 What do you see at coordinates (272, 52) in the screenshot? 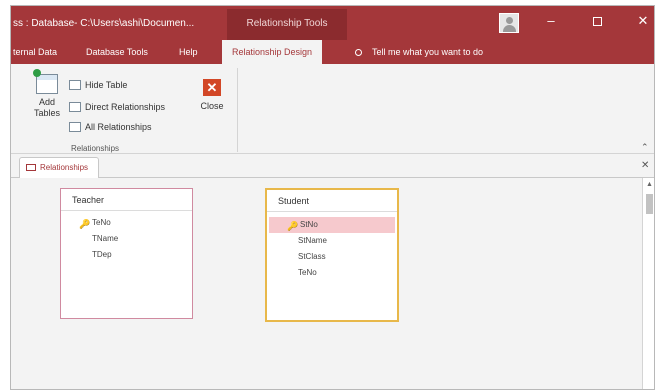
I see `tab-relationship-design: Relationship Design` at bounding box center [272, 52].